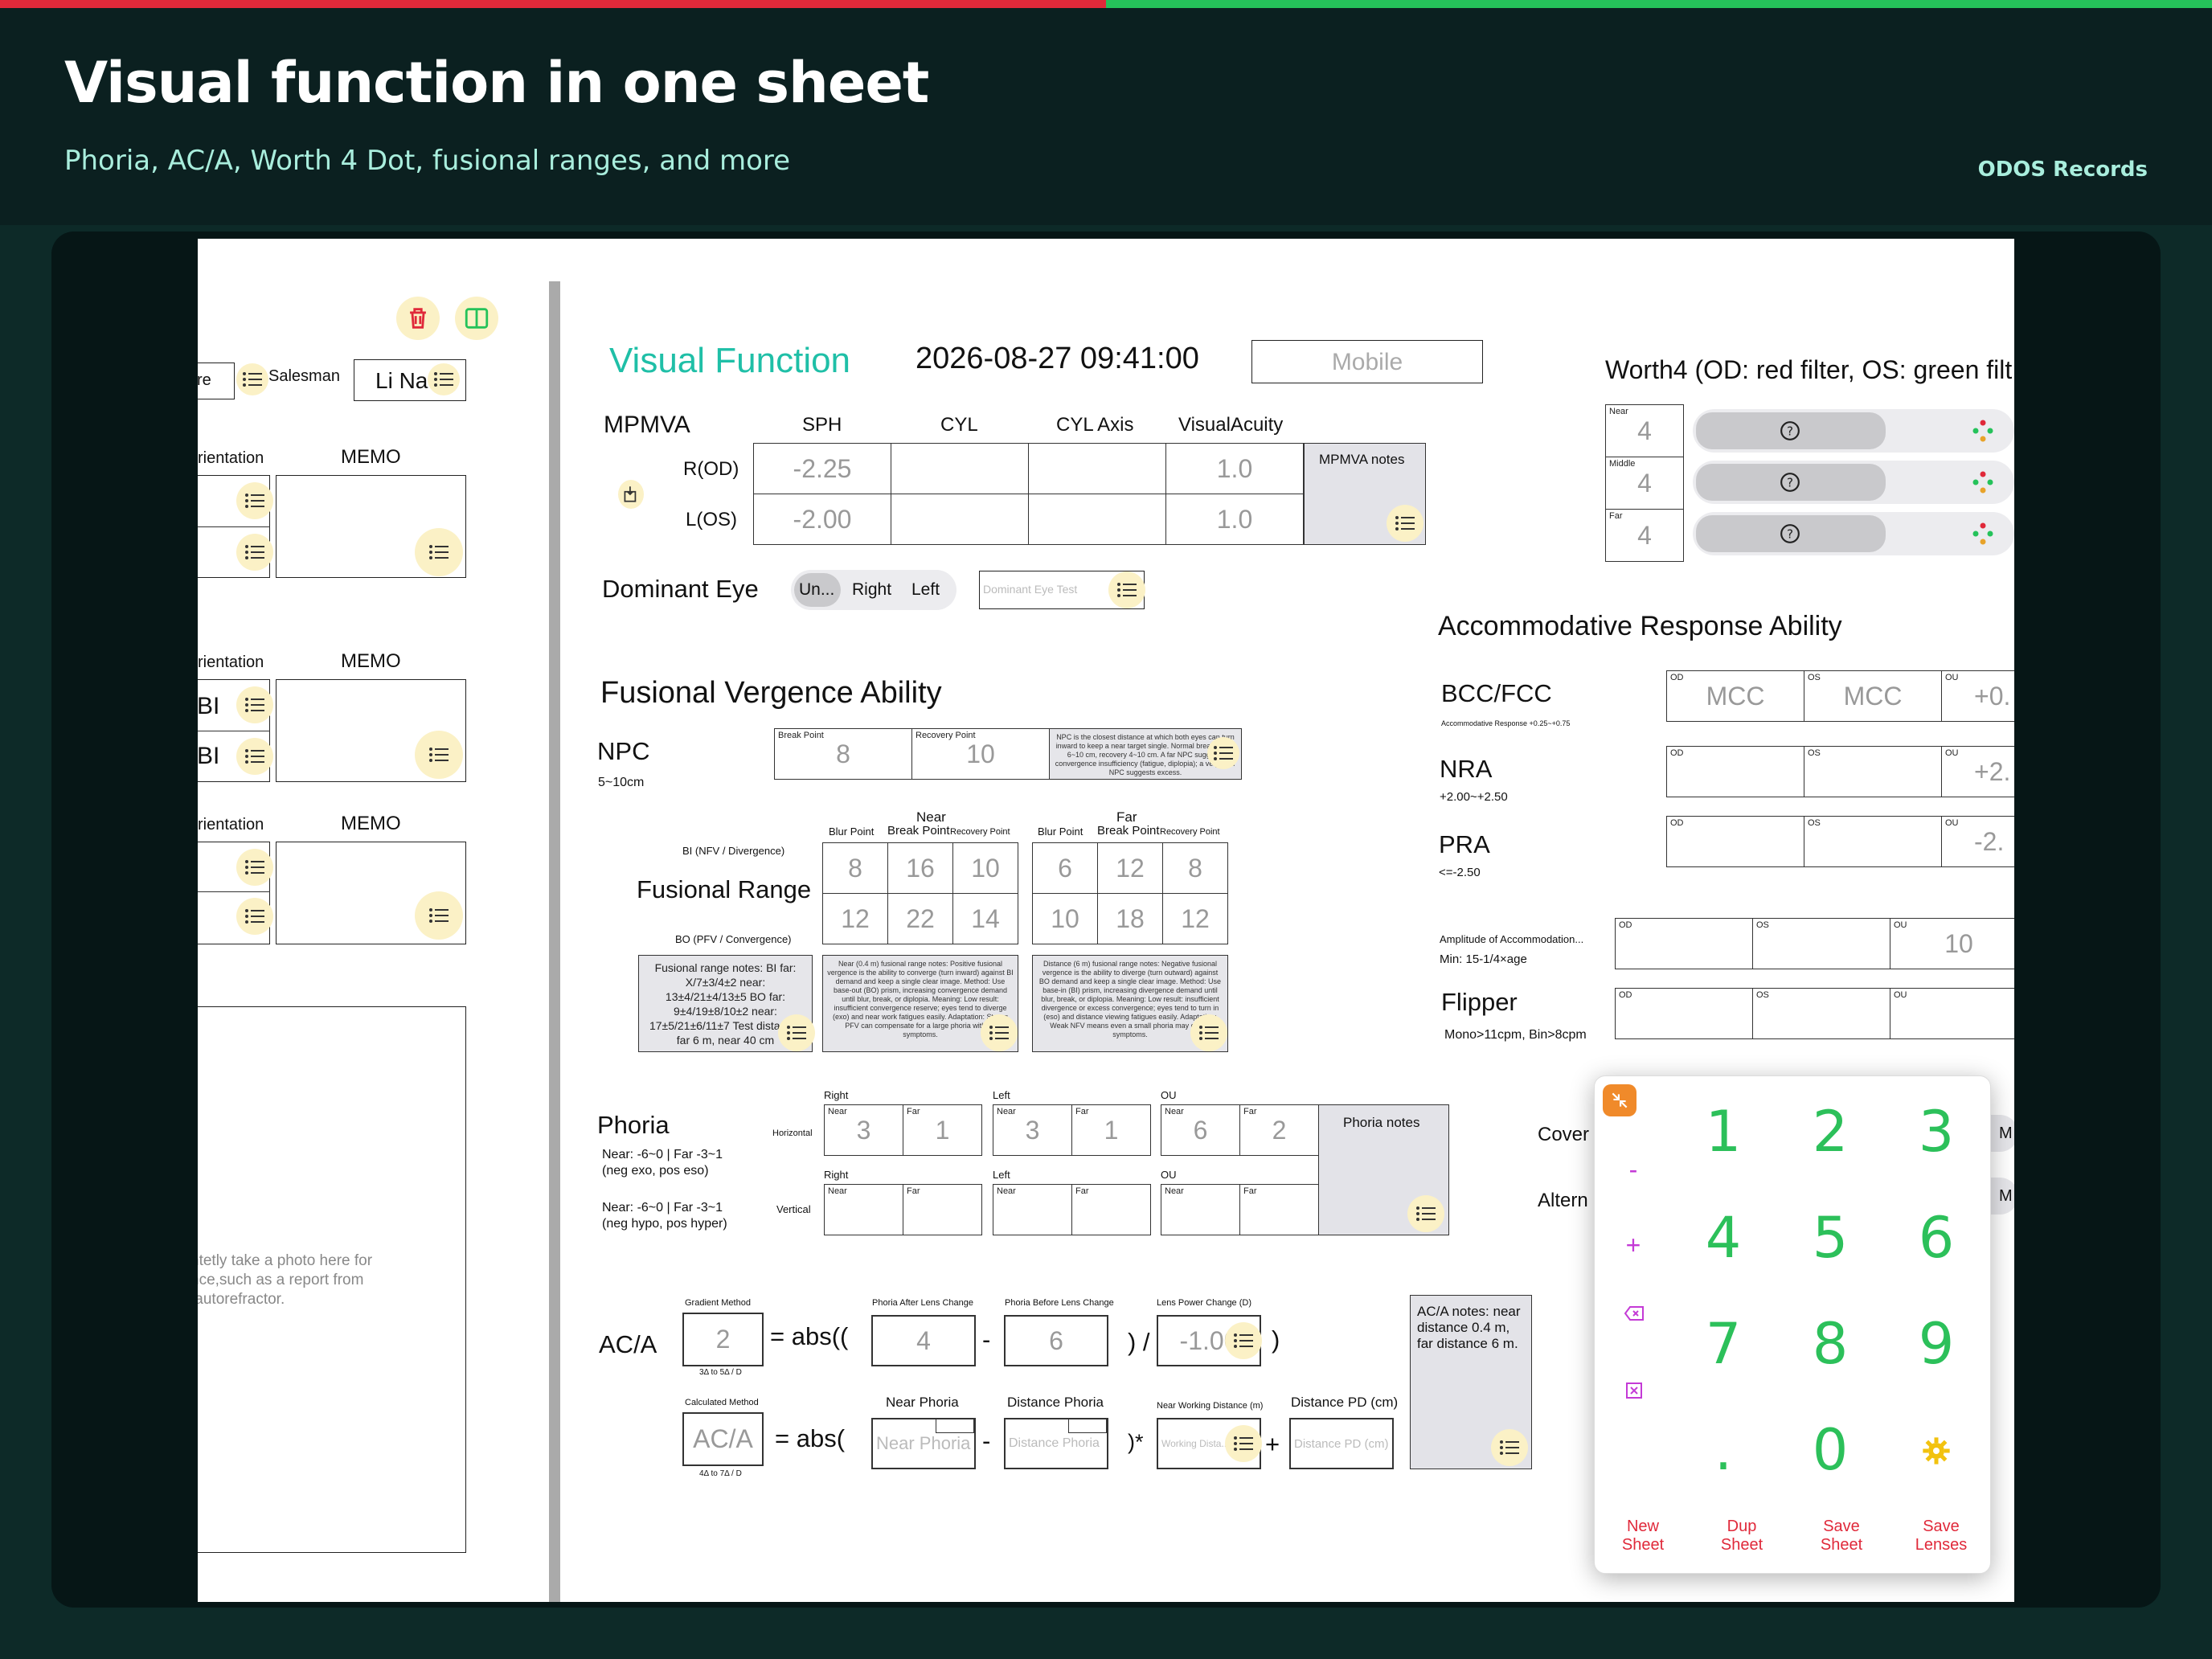 The image size is (2212, 1659). I want to click on calculated-aca-input: AC/A, so click(723, 1439).